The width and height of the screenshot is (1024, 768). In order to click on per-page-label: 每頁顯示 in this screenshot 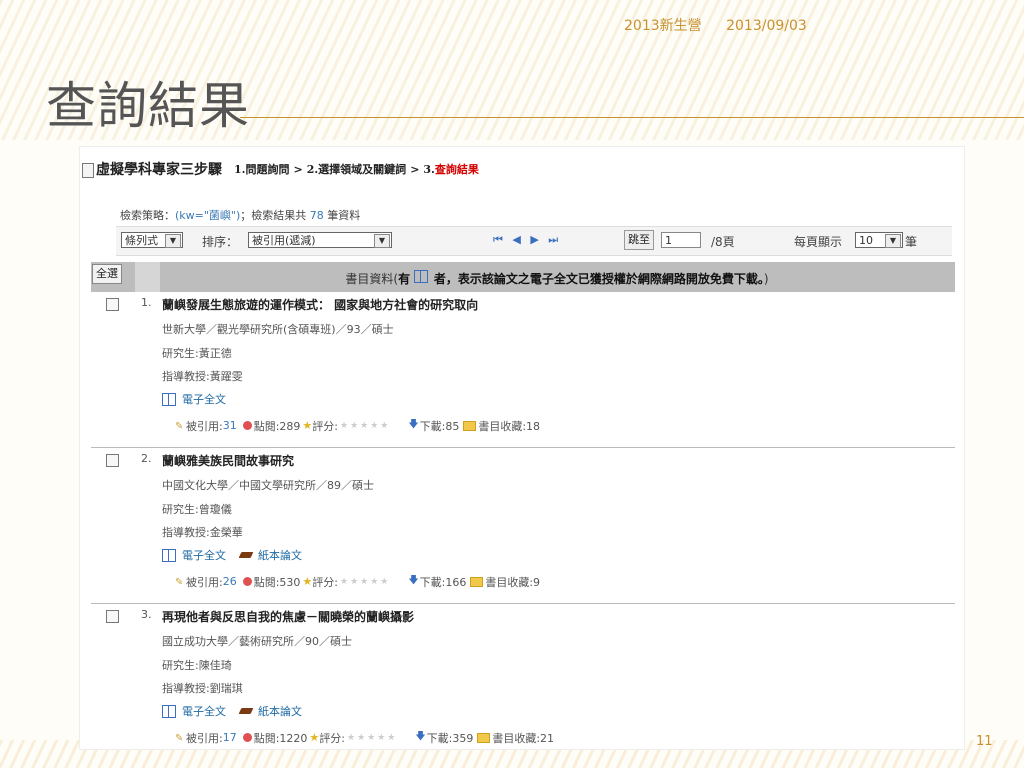, I will do `click(818, 242)`.